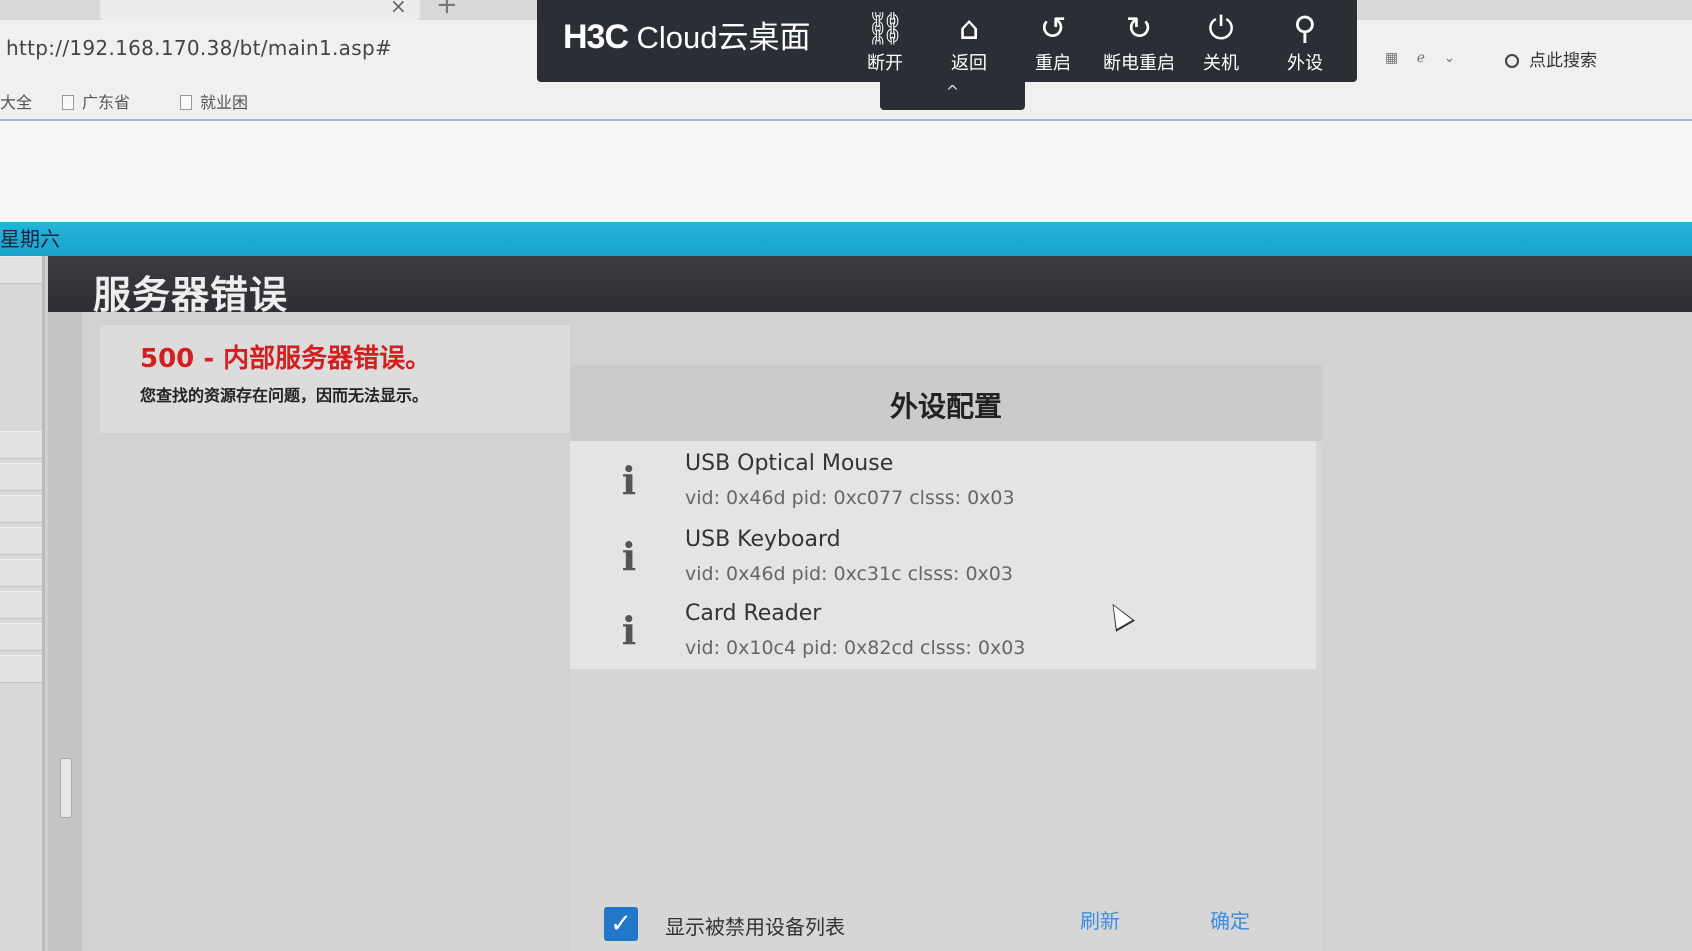  I want to click on error-description: 您查找的资源存在问题，因而无法显示。, so click(284, 395).